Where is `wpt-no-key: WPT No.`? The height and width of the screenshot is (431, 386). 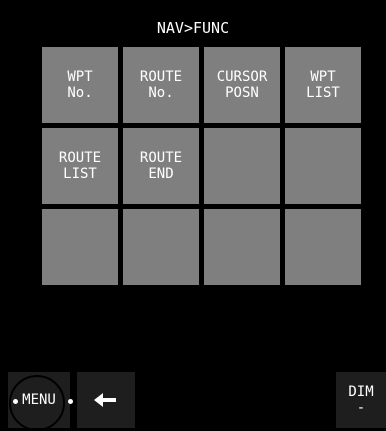
wpt-no-key: WPT No. is located at coordinates (80, 85).